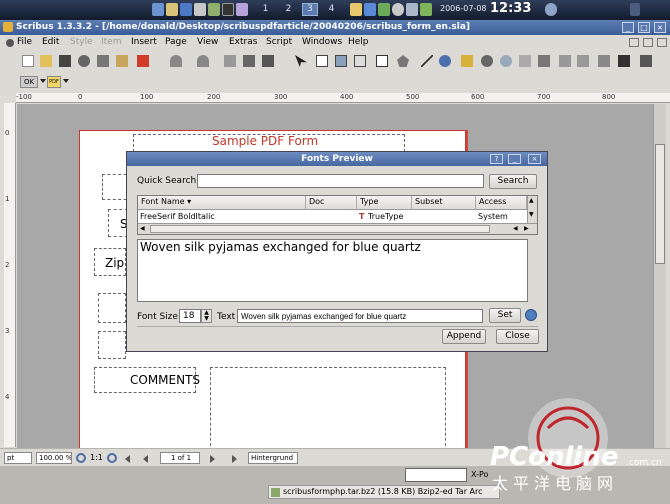 This screenshot has width=670, height=504. I want to click on home-folder-icon, so click(172, 9).